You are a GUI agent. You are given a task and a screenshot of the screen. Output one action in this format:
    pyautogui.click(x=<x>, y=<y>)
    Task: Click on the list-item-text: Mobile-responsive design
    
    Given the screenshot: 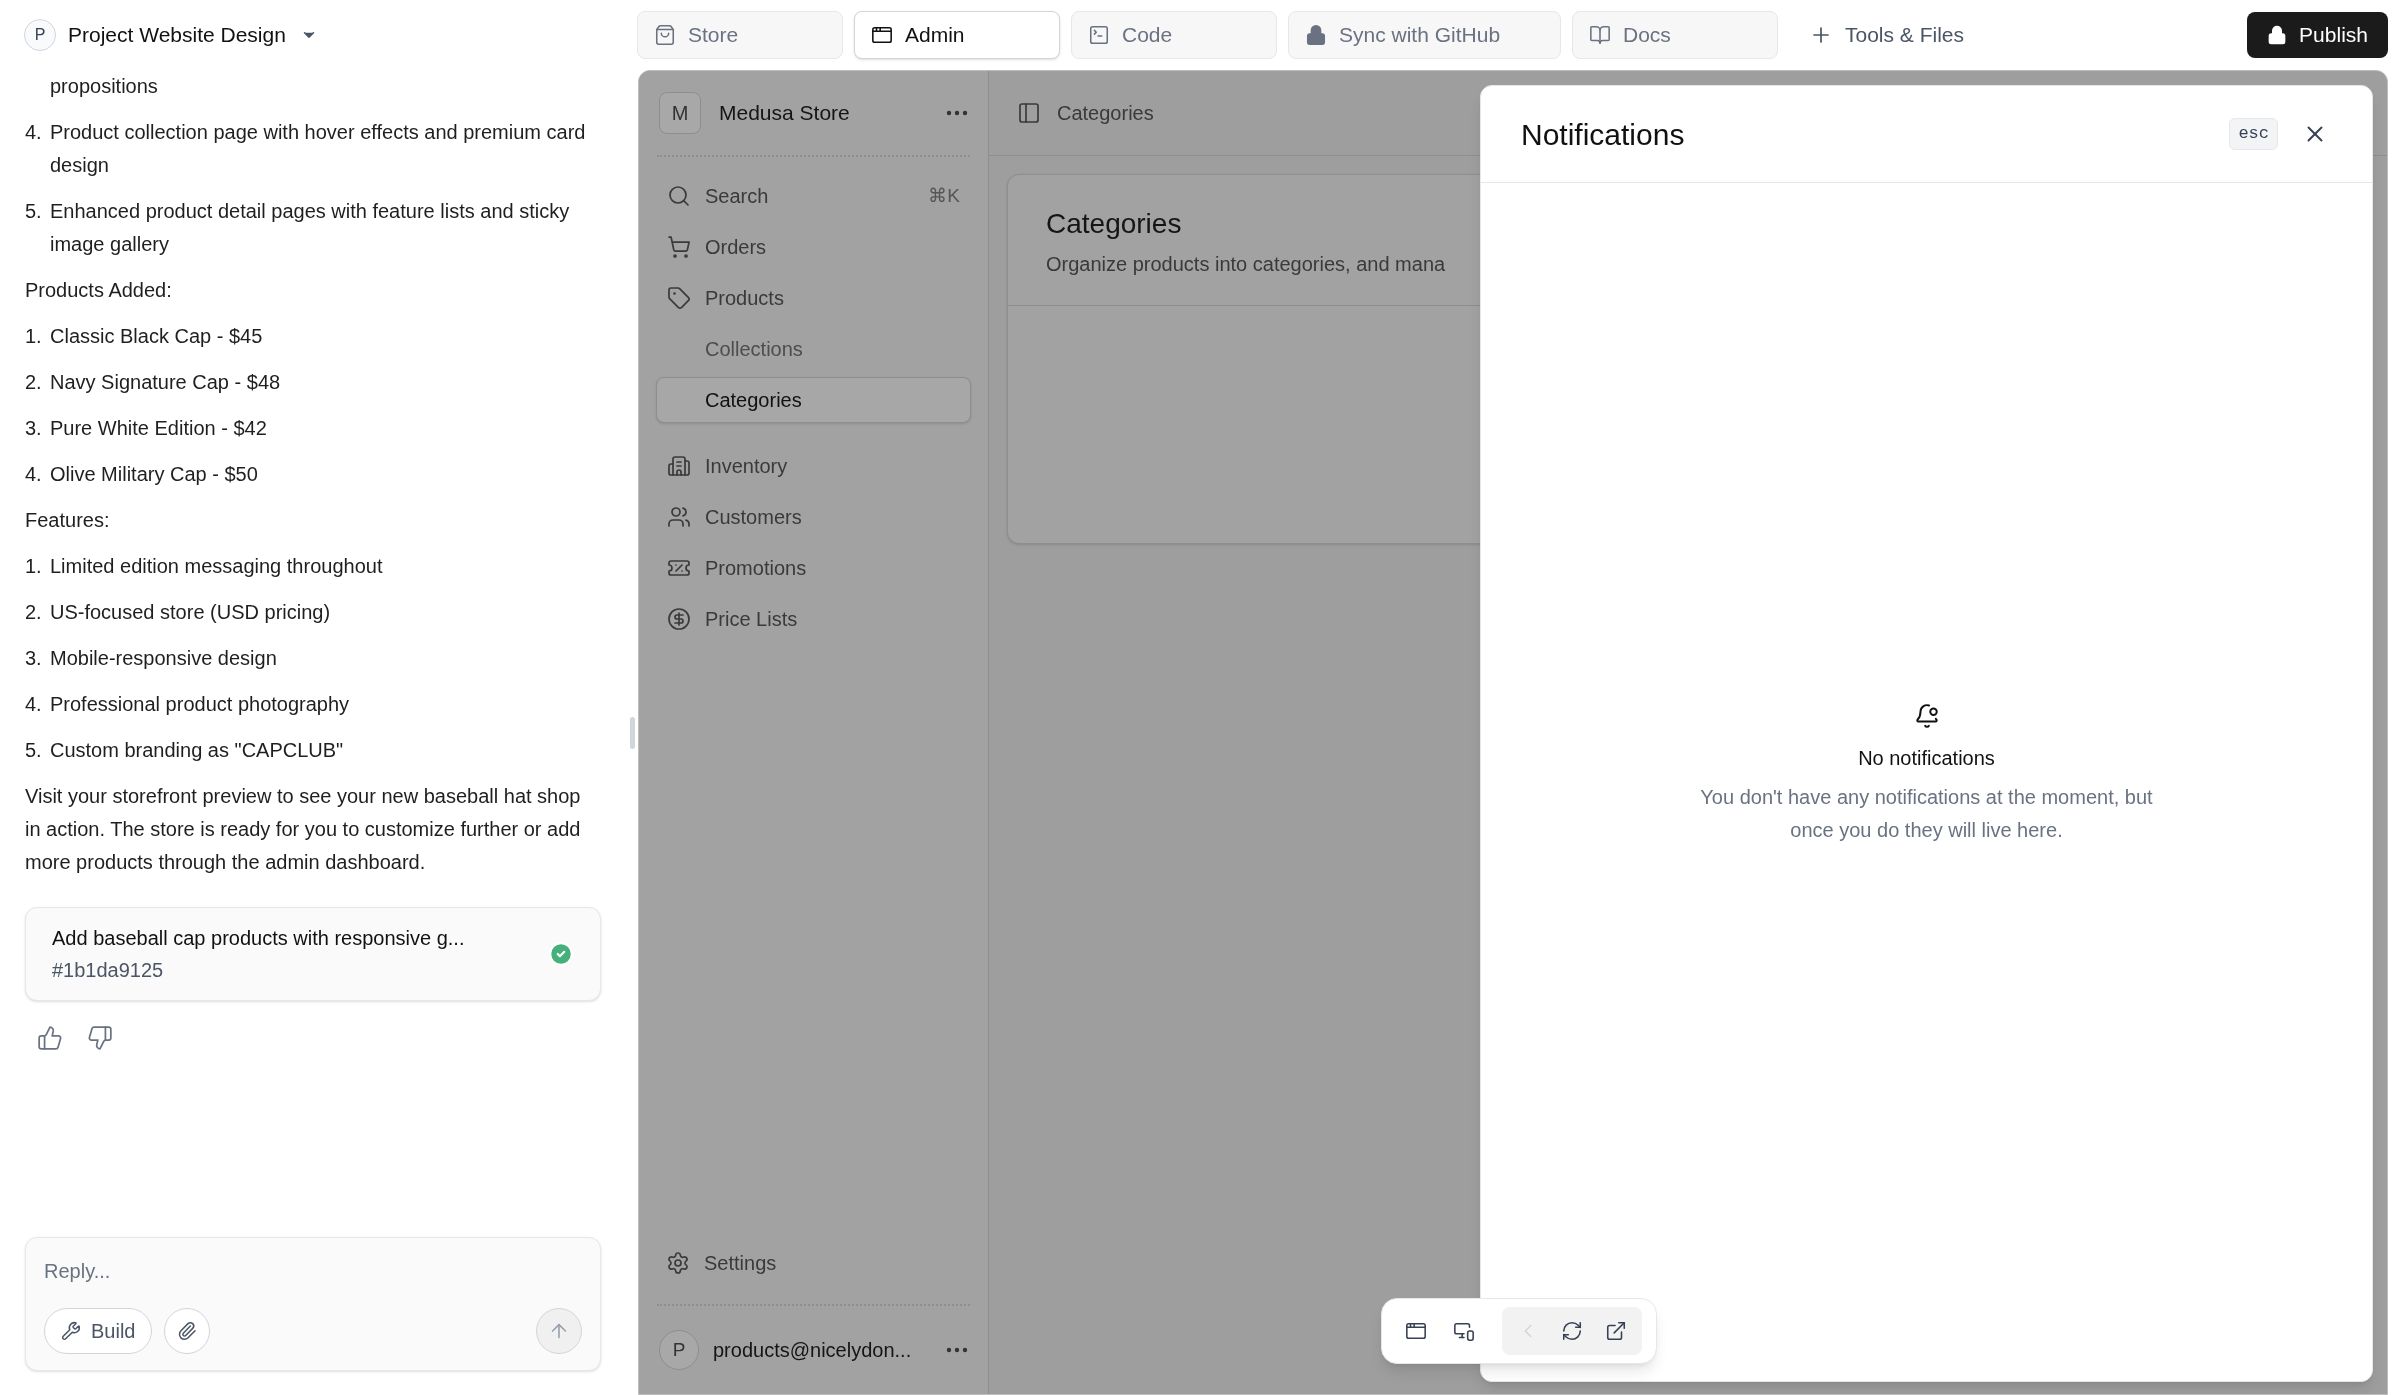 What is the action you would take?
    pyautogui.click(x=163, y=658)
    